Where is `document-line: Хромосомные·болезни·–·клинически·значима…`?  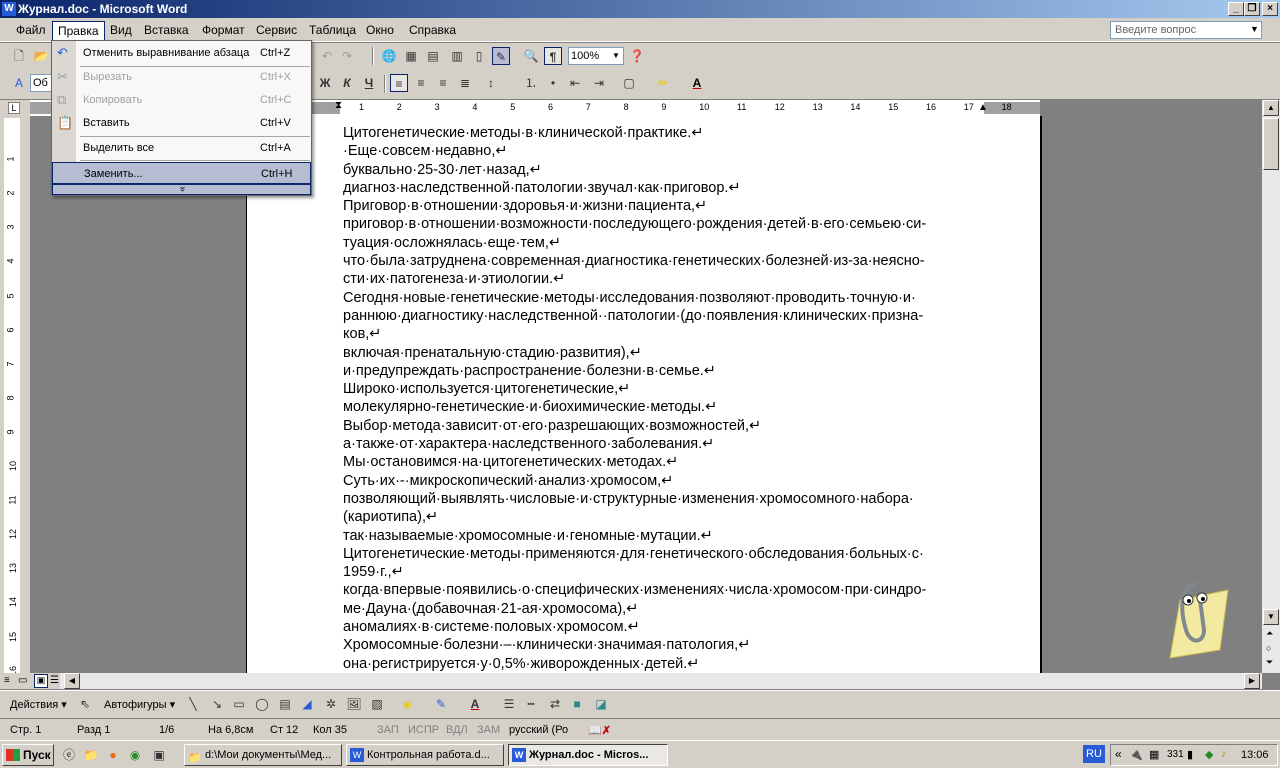
document-line: Хромосомные·болезни·–·клинически·значима… is located at coordinates (663, 645).